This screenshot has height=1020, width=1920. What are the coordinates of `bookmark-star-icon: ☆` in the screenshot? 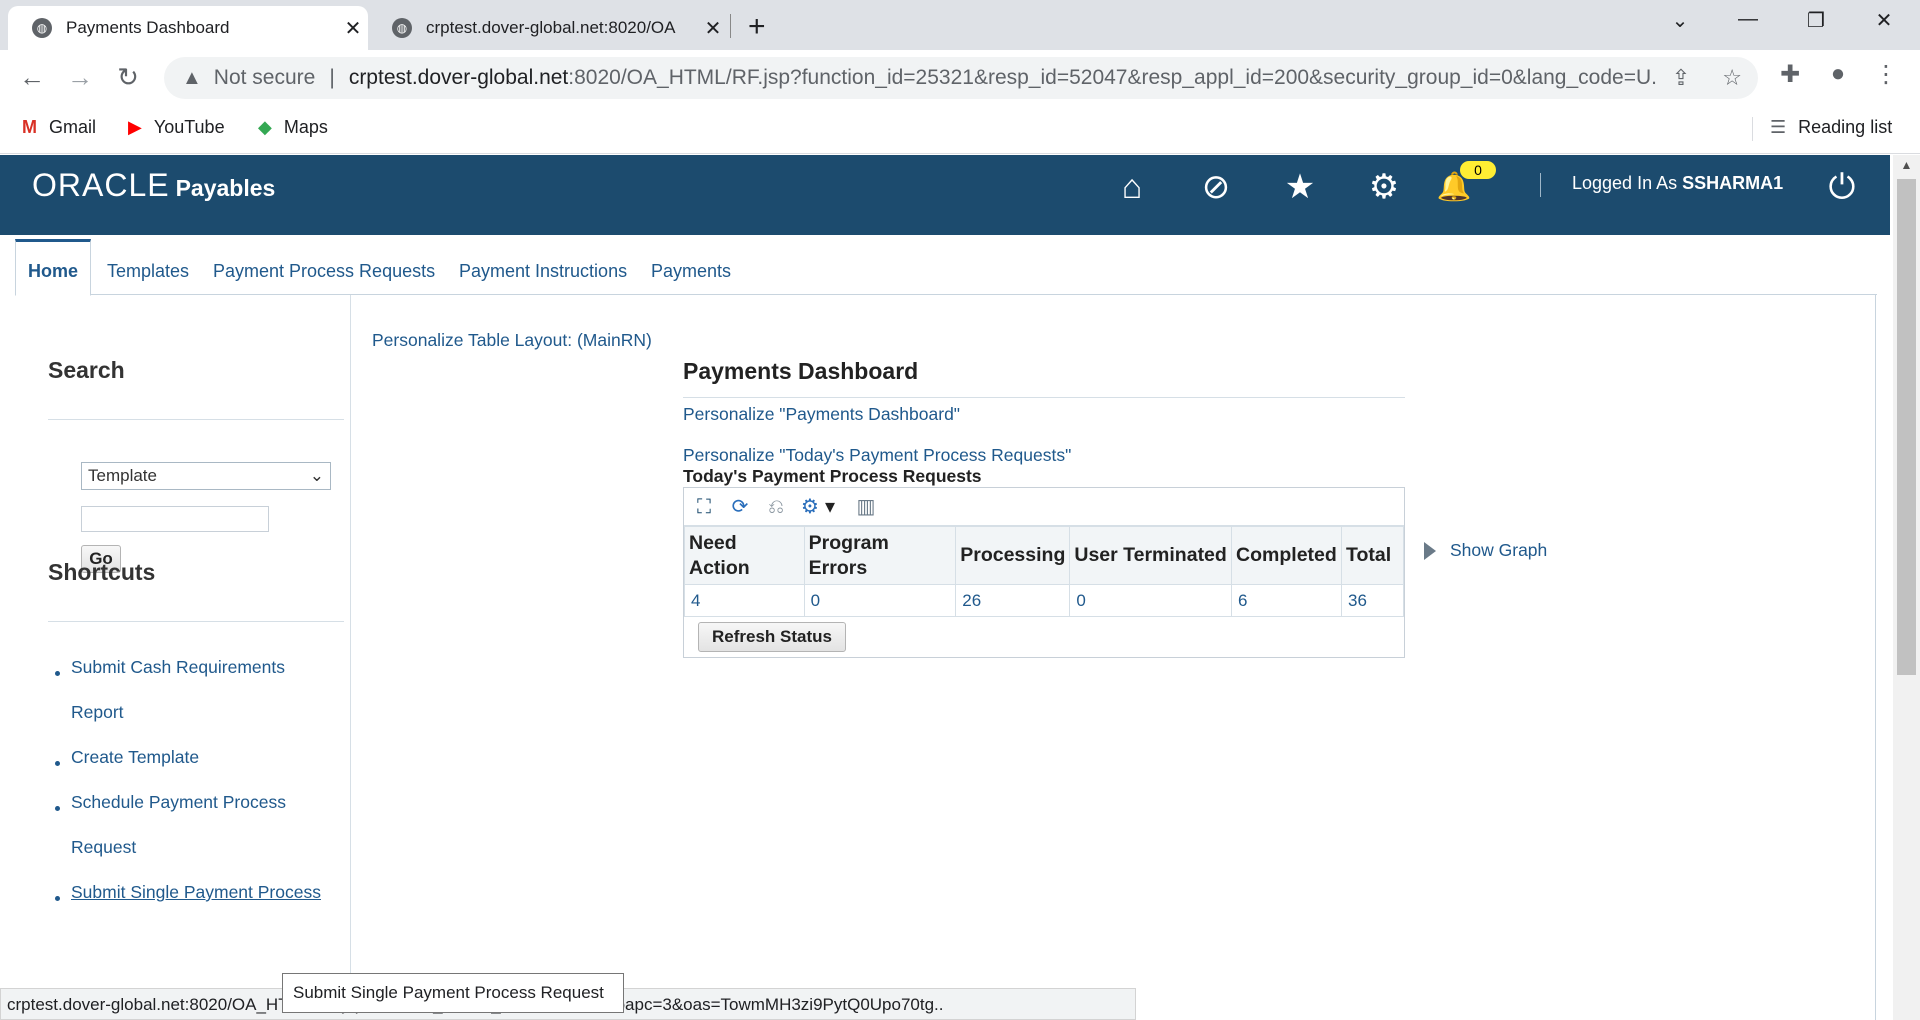 It's located at (1732, 78).